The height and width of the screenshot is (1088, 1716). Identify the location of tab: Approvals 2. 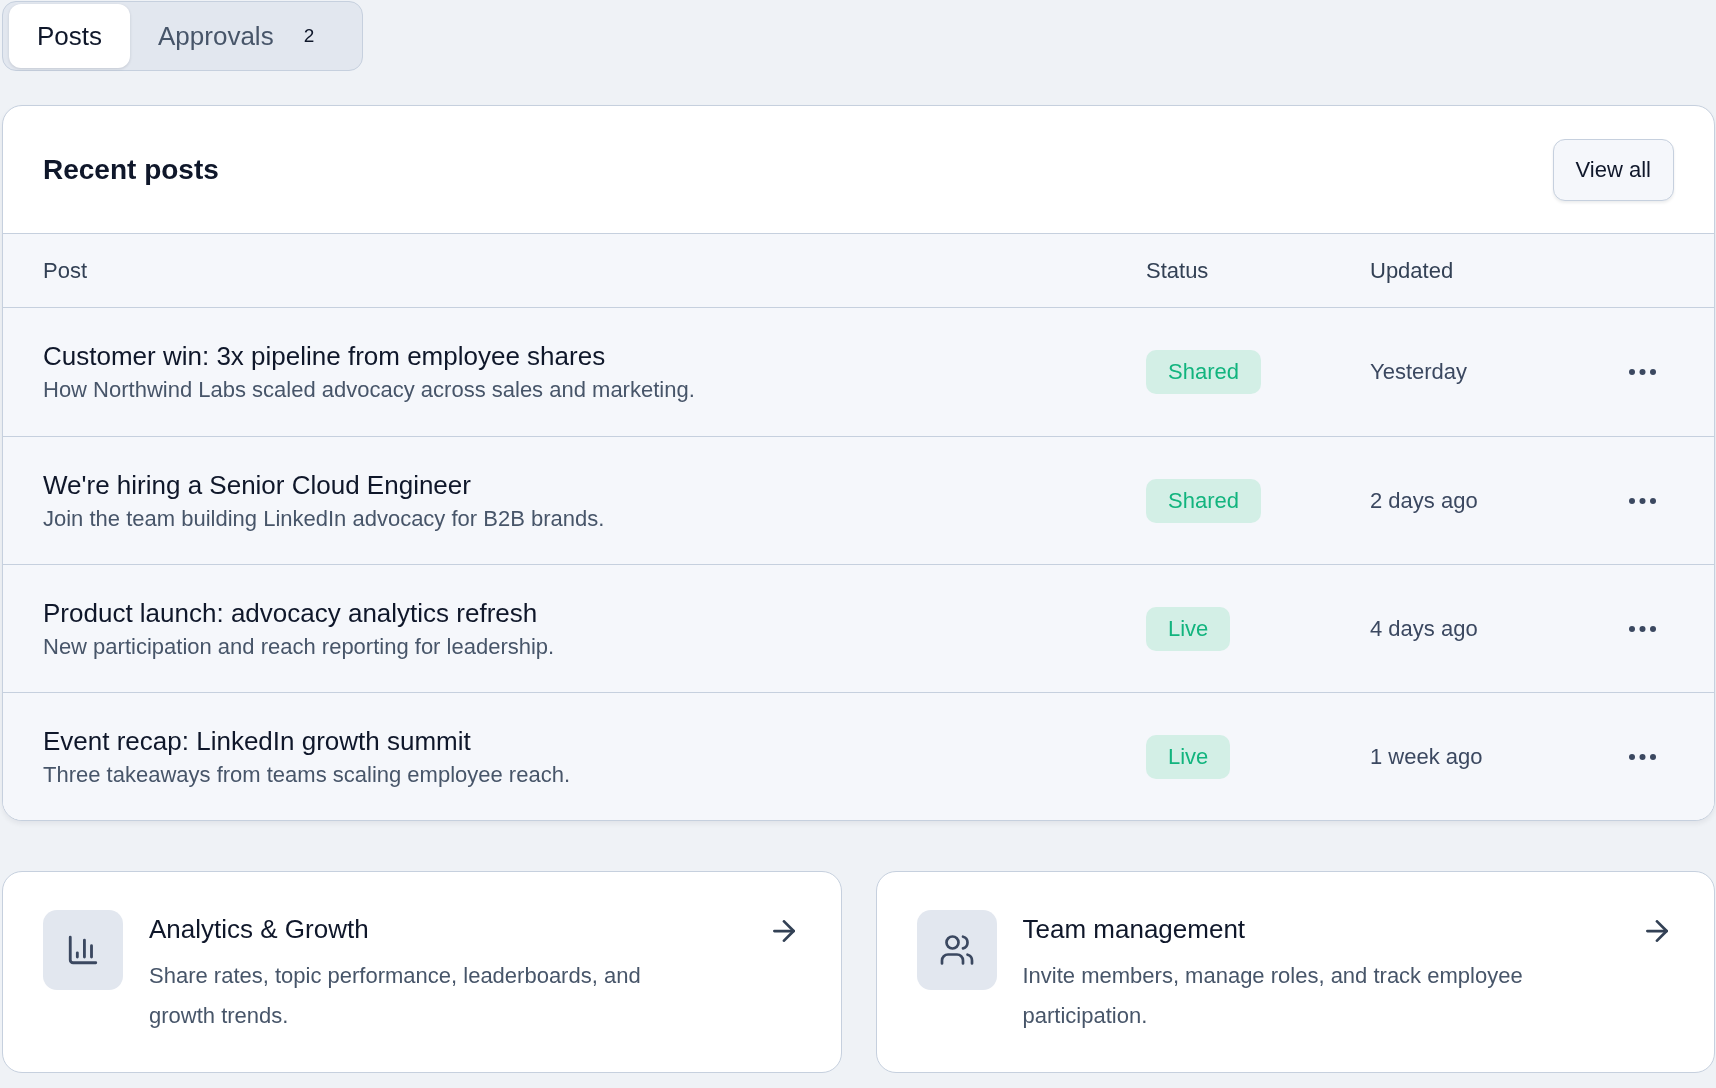
(243, 36).